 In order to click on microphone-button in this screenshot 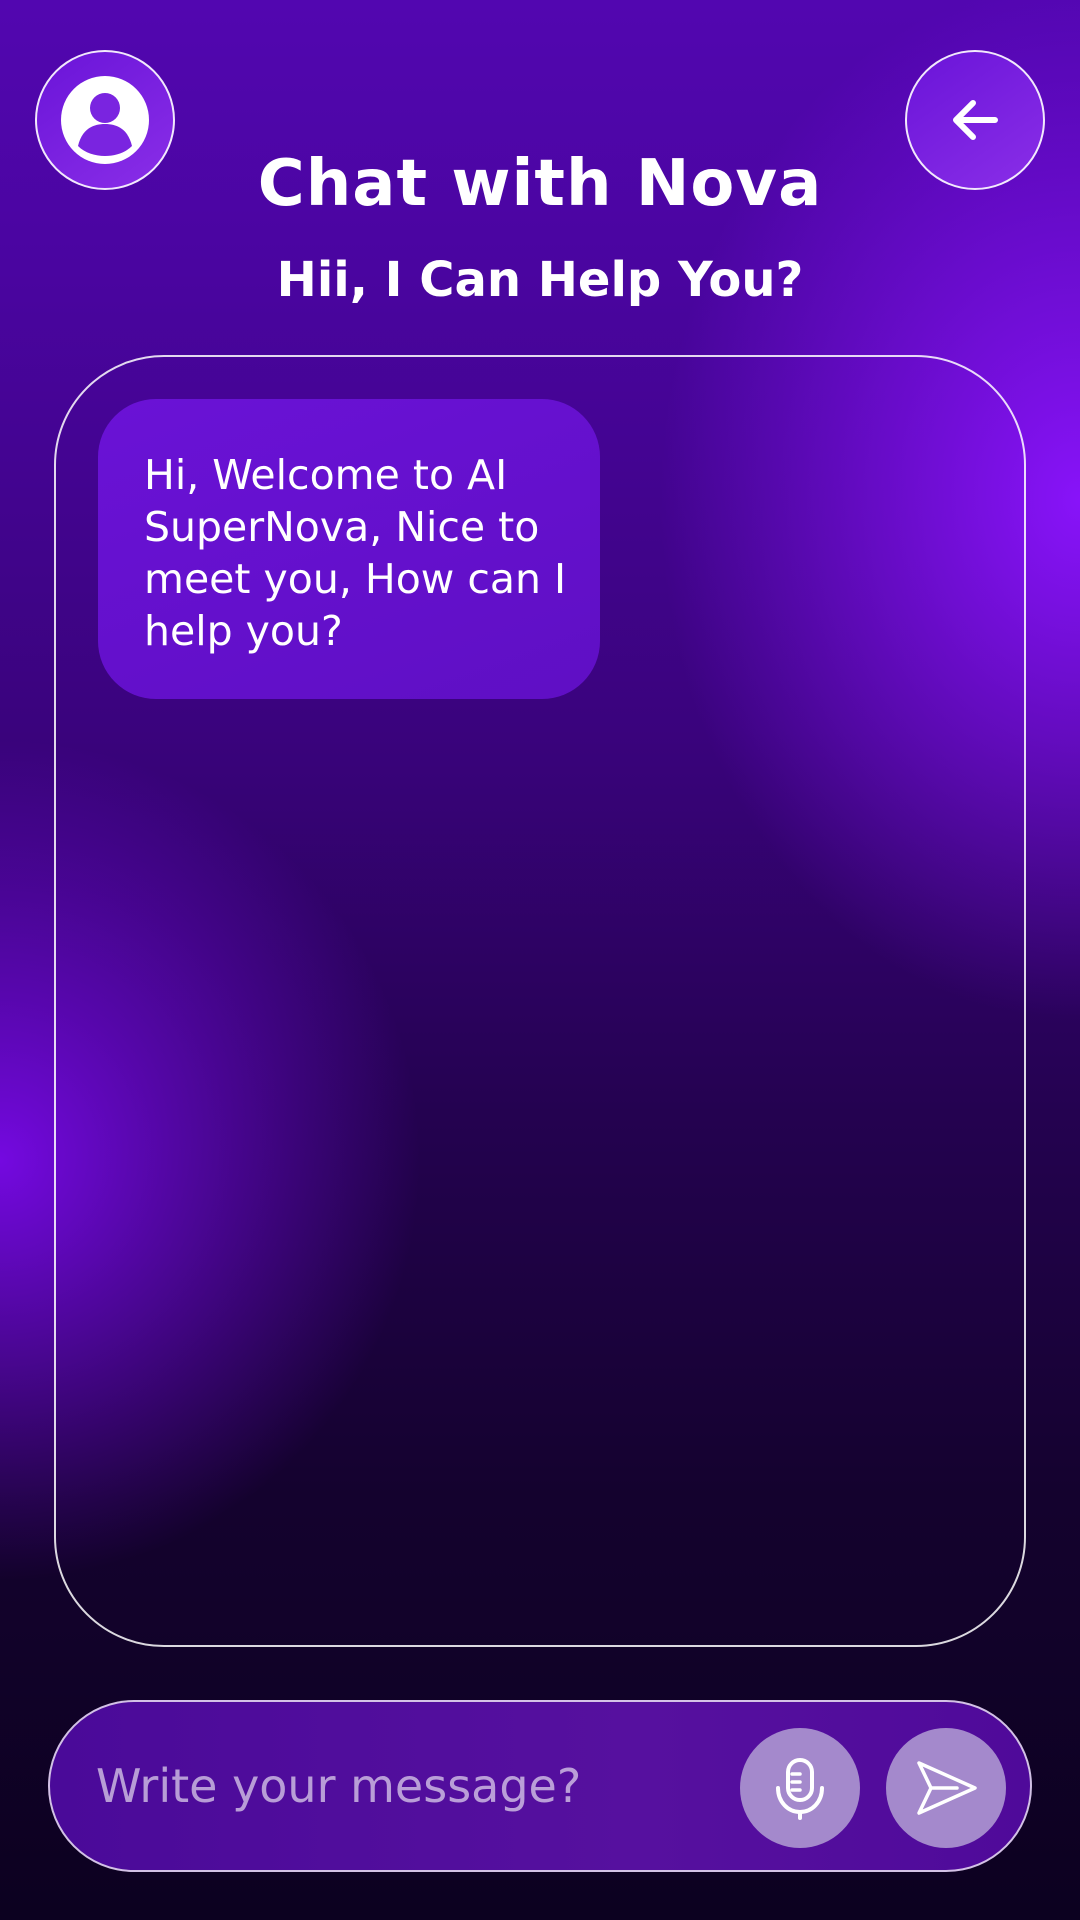, I will do `click(800, 1788)`.